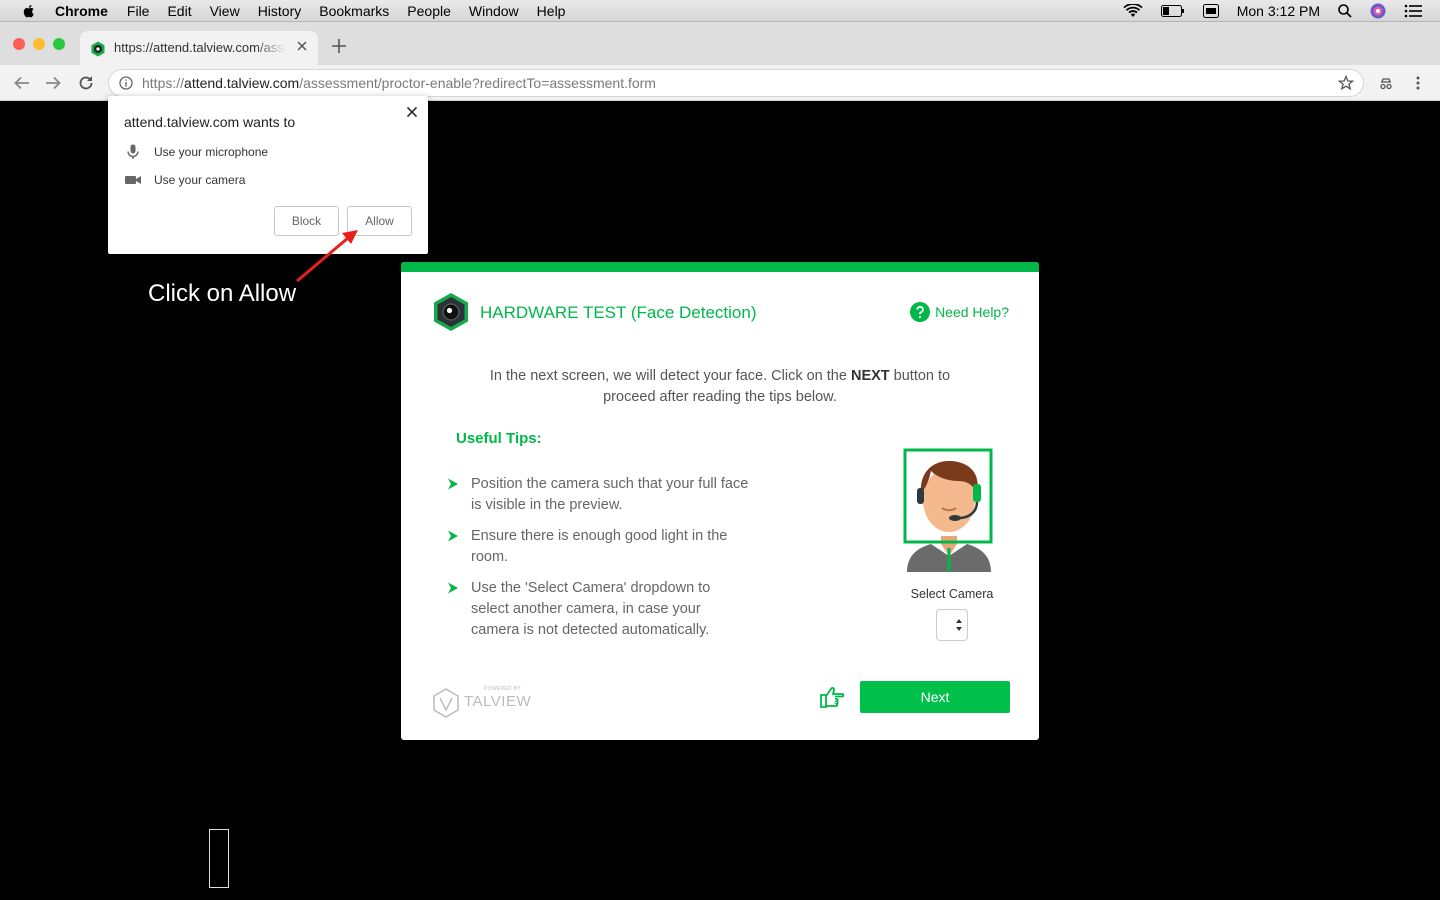 The height and width of the screenshot is (900, 1440). I want to click on permission-prompt-title: attend.talview.com wants to, so click(210, 122).